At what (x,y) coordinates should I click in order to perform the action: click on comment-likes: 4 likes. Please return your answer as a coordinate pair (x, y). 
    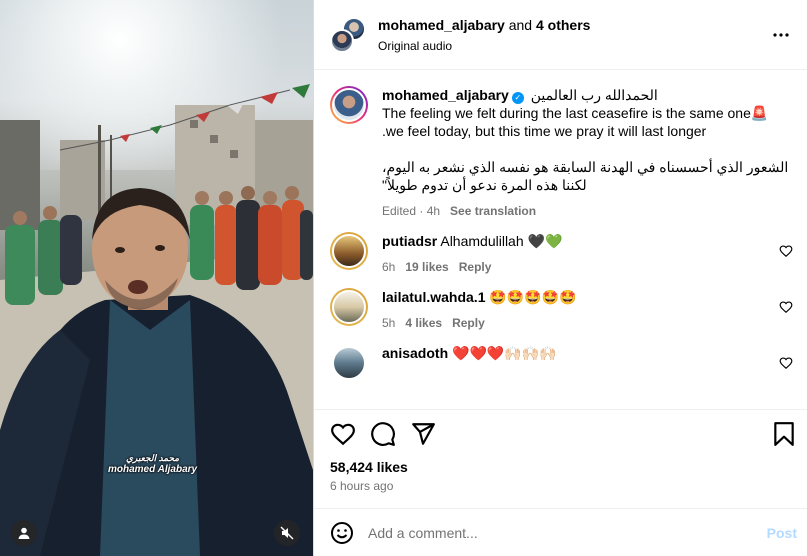
    Looking at the image, I should click on (423, 323).